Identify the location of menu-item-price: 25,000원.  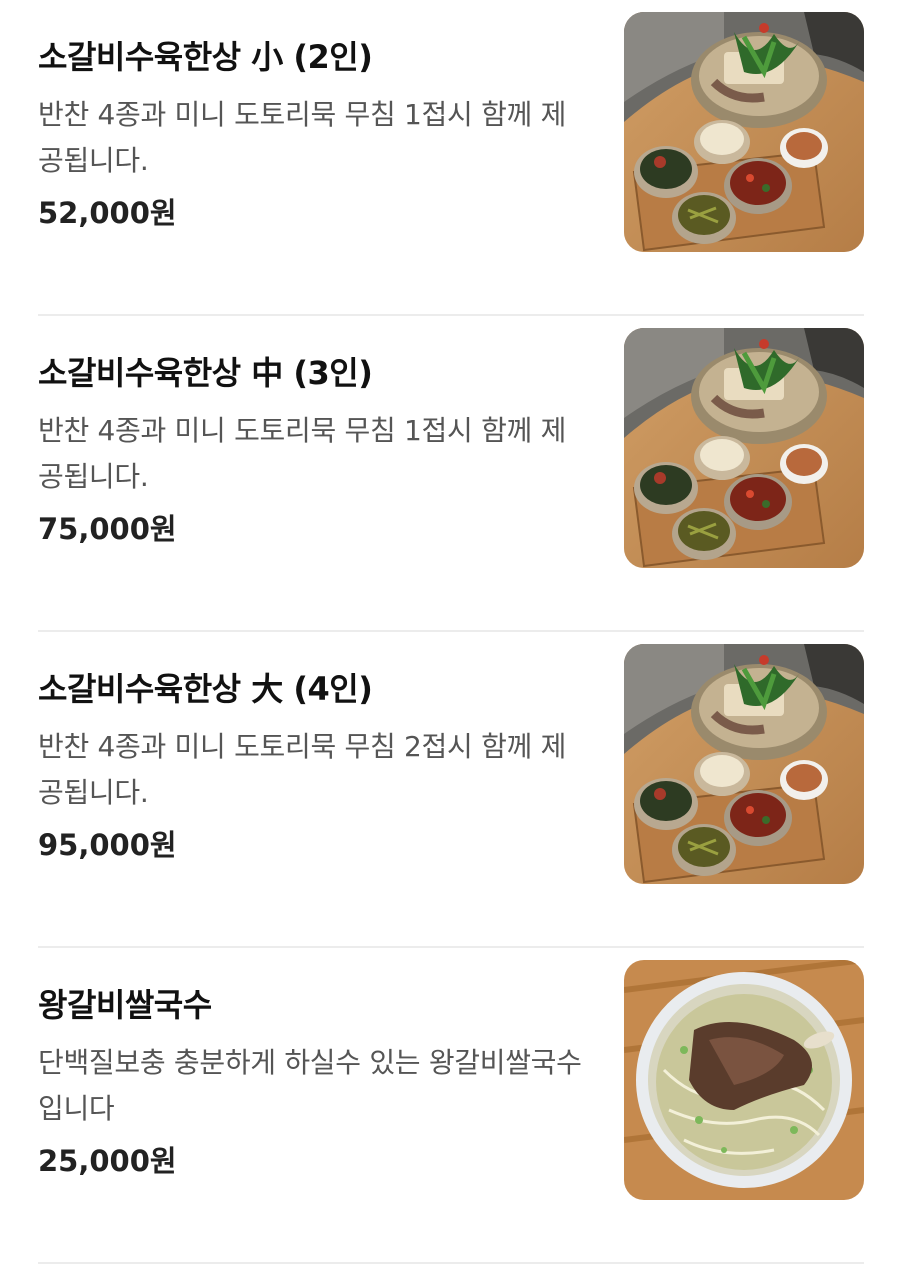
(107, 1161).